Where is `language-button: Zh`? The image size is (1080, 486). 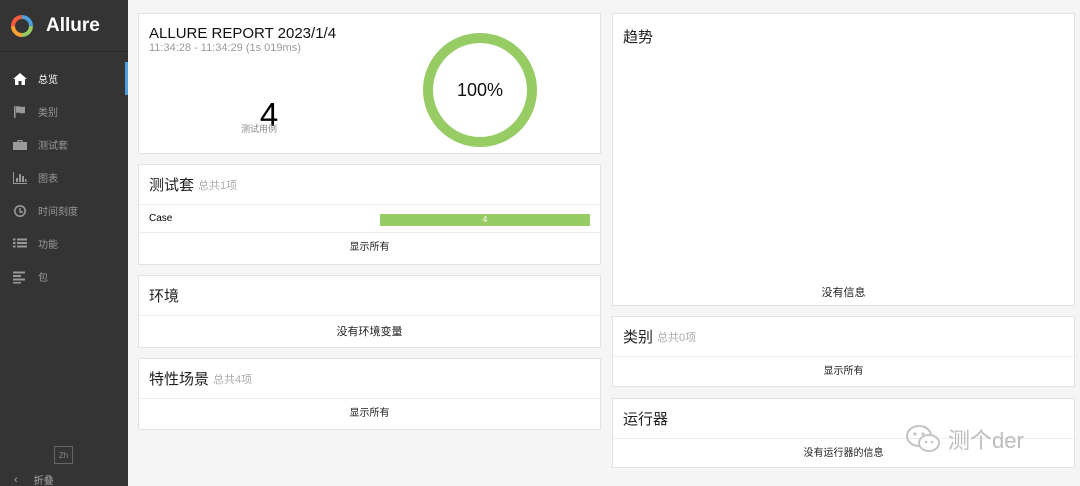
language-button: Zh is located at coordinates (63, 455).